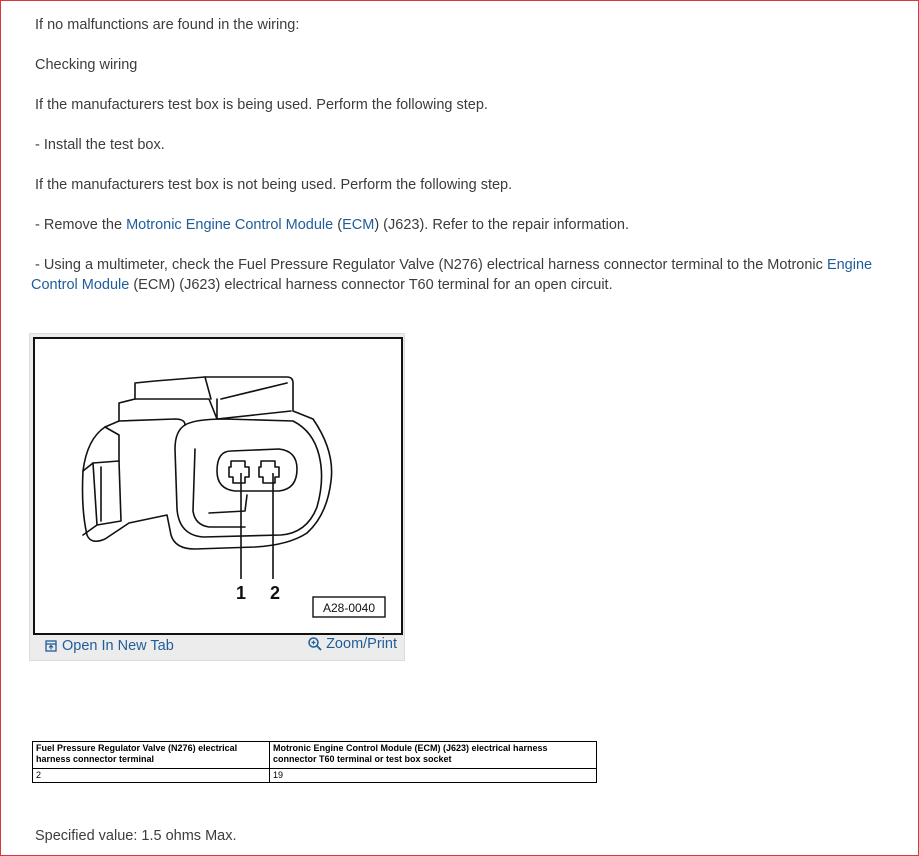  I want to click on zoom-print-button: Zoom/Print, so click(352, 644).